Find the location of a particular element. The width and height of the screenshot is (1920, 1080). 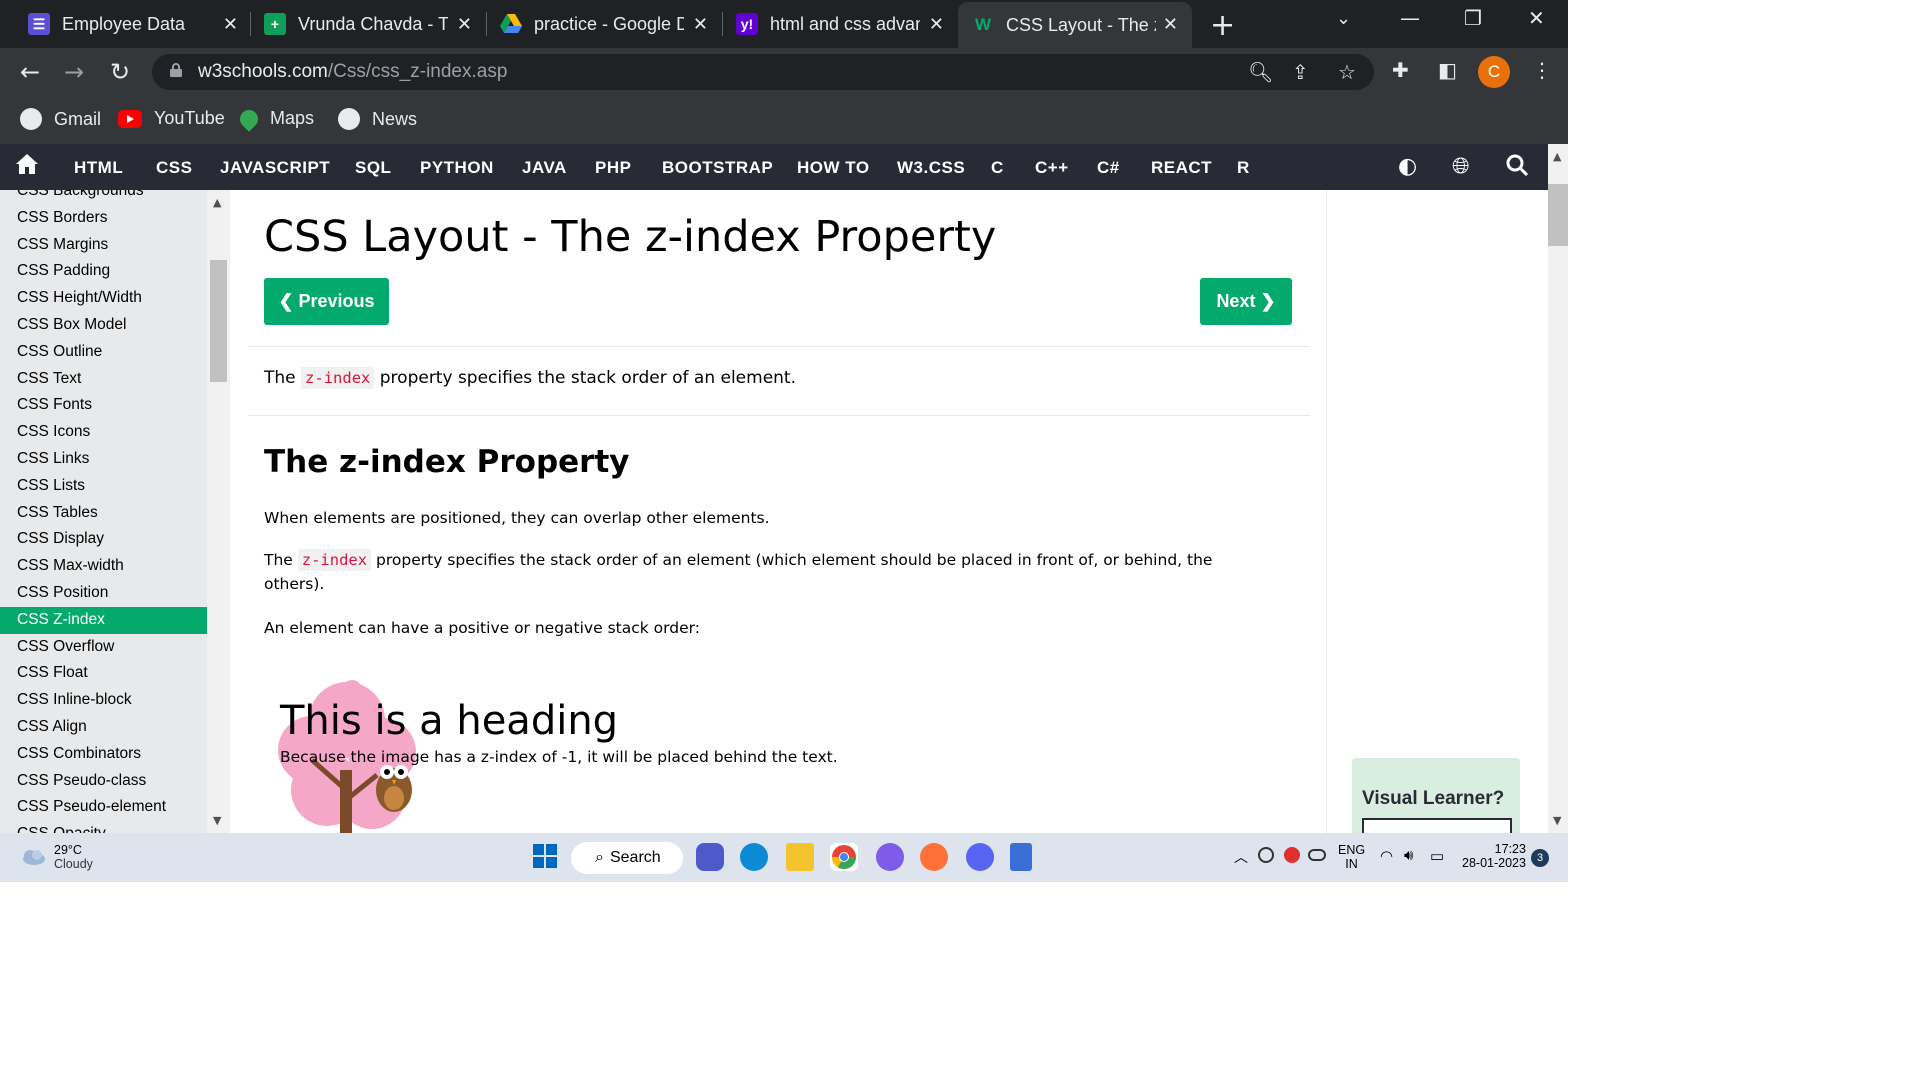

teams-chat-icon is located at coordinates (710, 857).